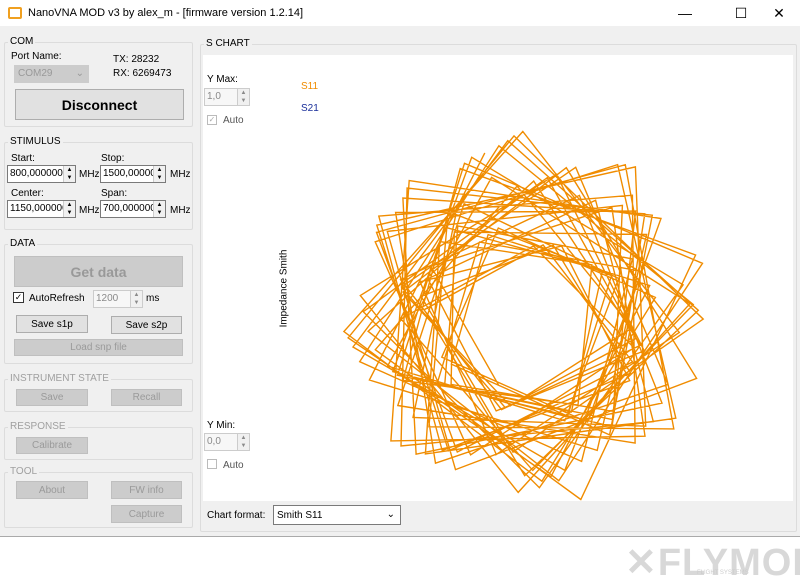 This screenshot has height=585, width=800. What do you see at coordinates (99, 104) in the screenshot?
I see `disconnect-button: Disconnect` at bounding box center [99, 104].